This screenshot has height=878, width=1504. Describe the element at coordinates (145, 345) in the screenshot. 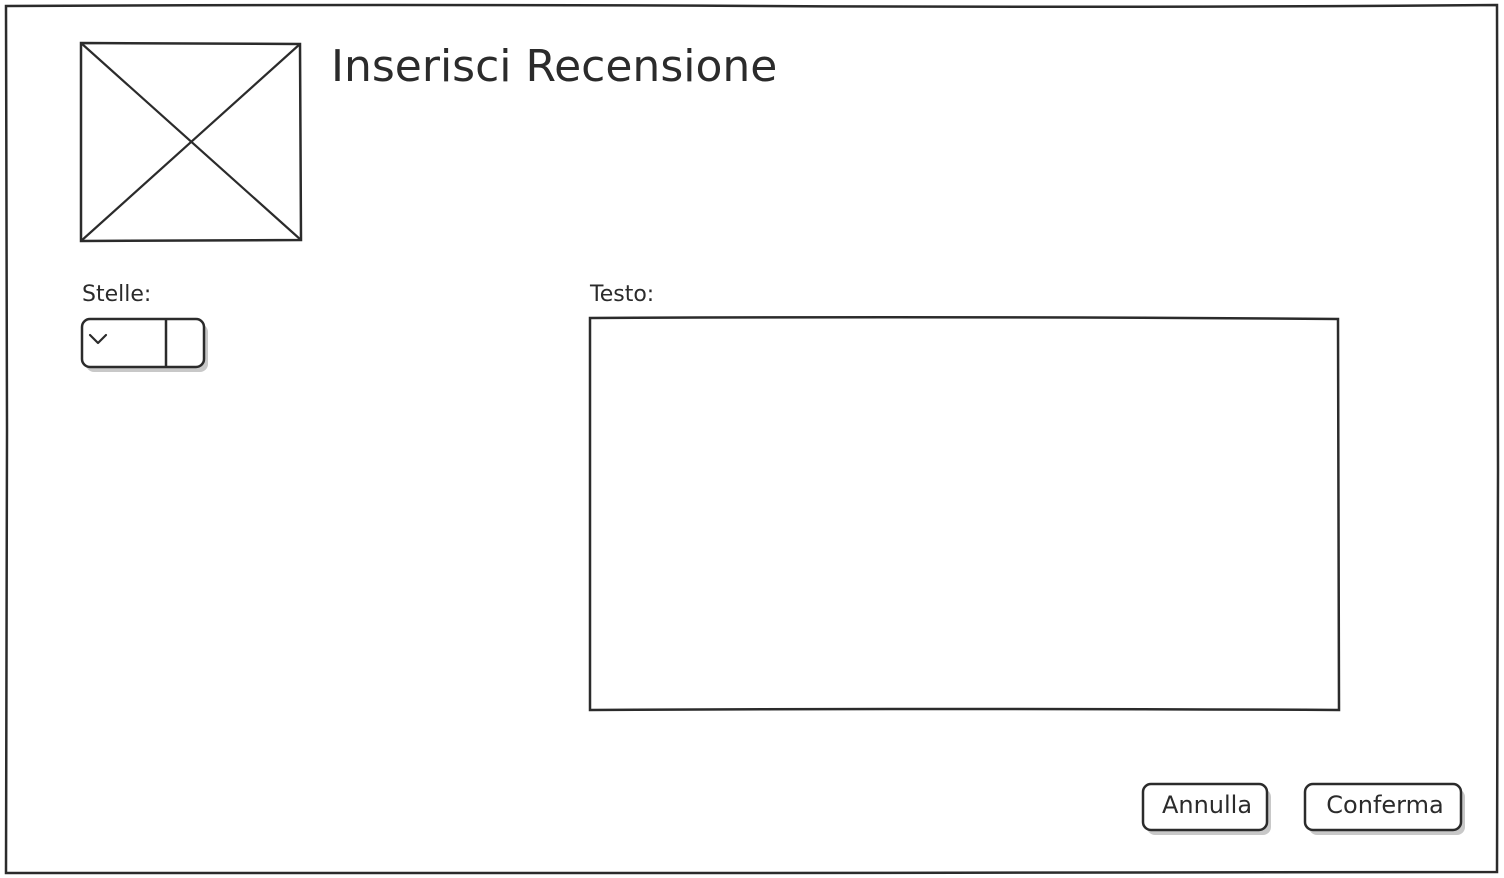

I see `stars-select` at that location.